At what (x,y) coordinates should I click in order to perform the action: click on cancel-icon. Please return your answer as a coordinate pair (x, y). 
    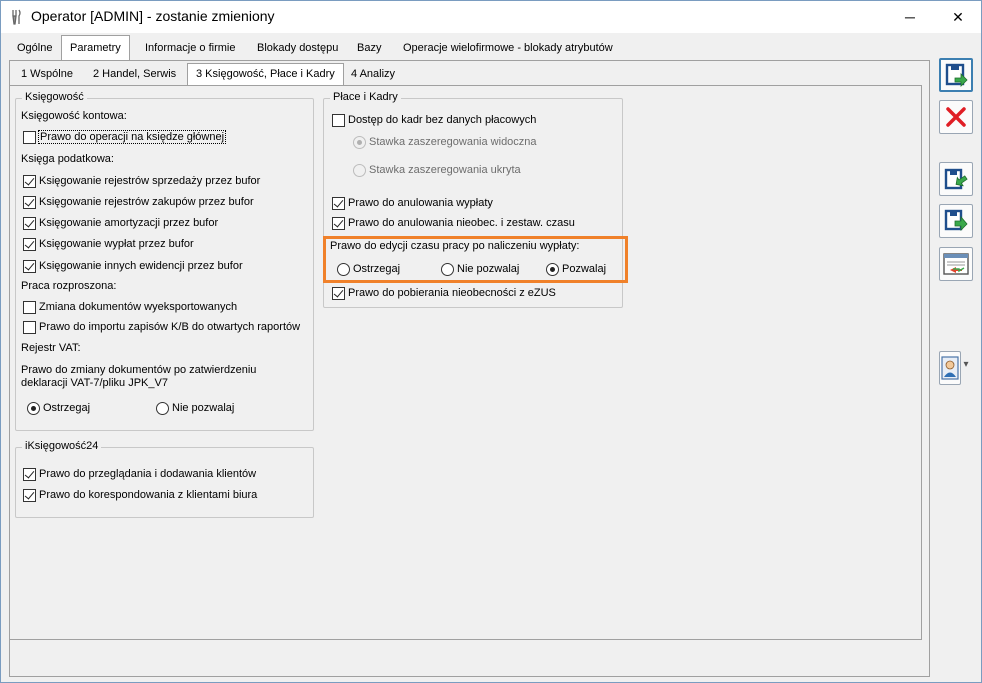
    Looking at the image, I should click on (956, 117).